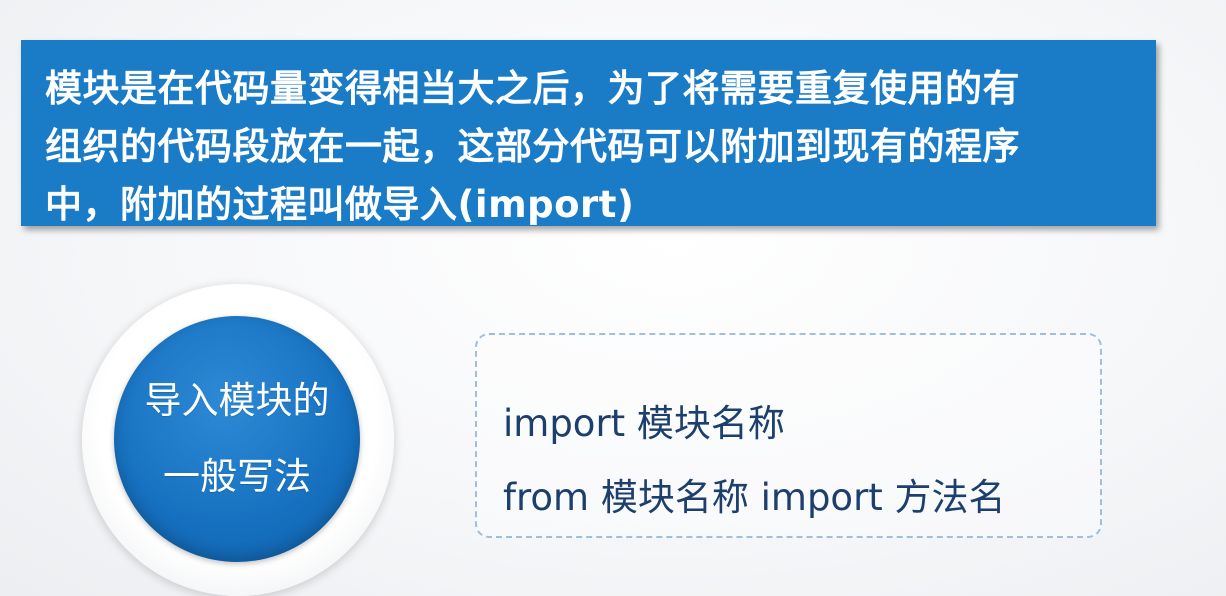  Describe the element at coordinates (237, 400) in the screenshot. I see `circle-label-line-1: 导入模块的` at that location.